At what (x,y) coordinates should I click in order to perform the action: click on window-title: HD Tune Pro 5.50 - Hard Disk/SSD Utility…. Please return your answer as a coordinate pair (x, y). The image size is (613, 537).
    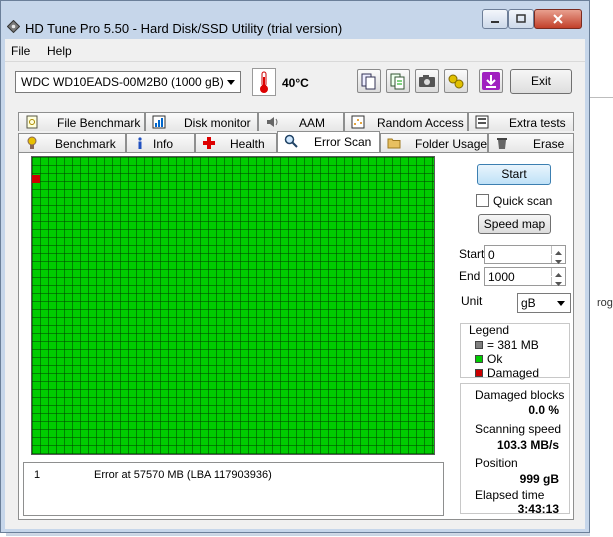
    Looking at the image, I should click on (184, 28).